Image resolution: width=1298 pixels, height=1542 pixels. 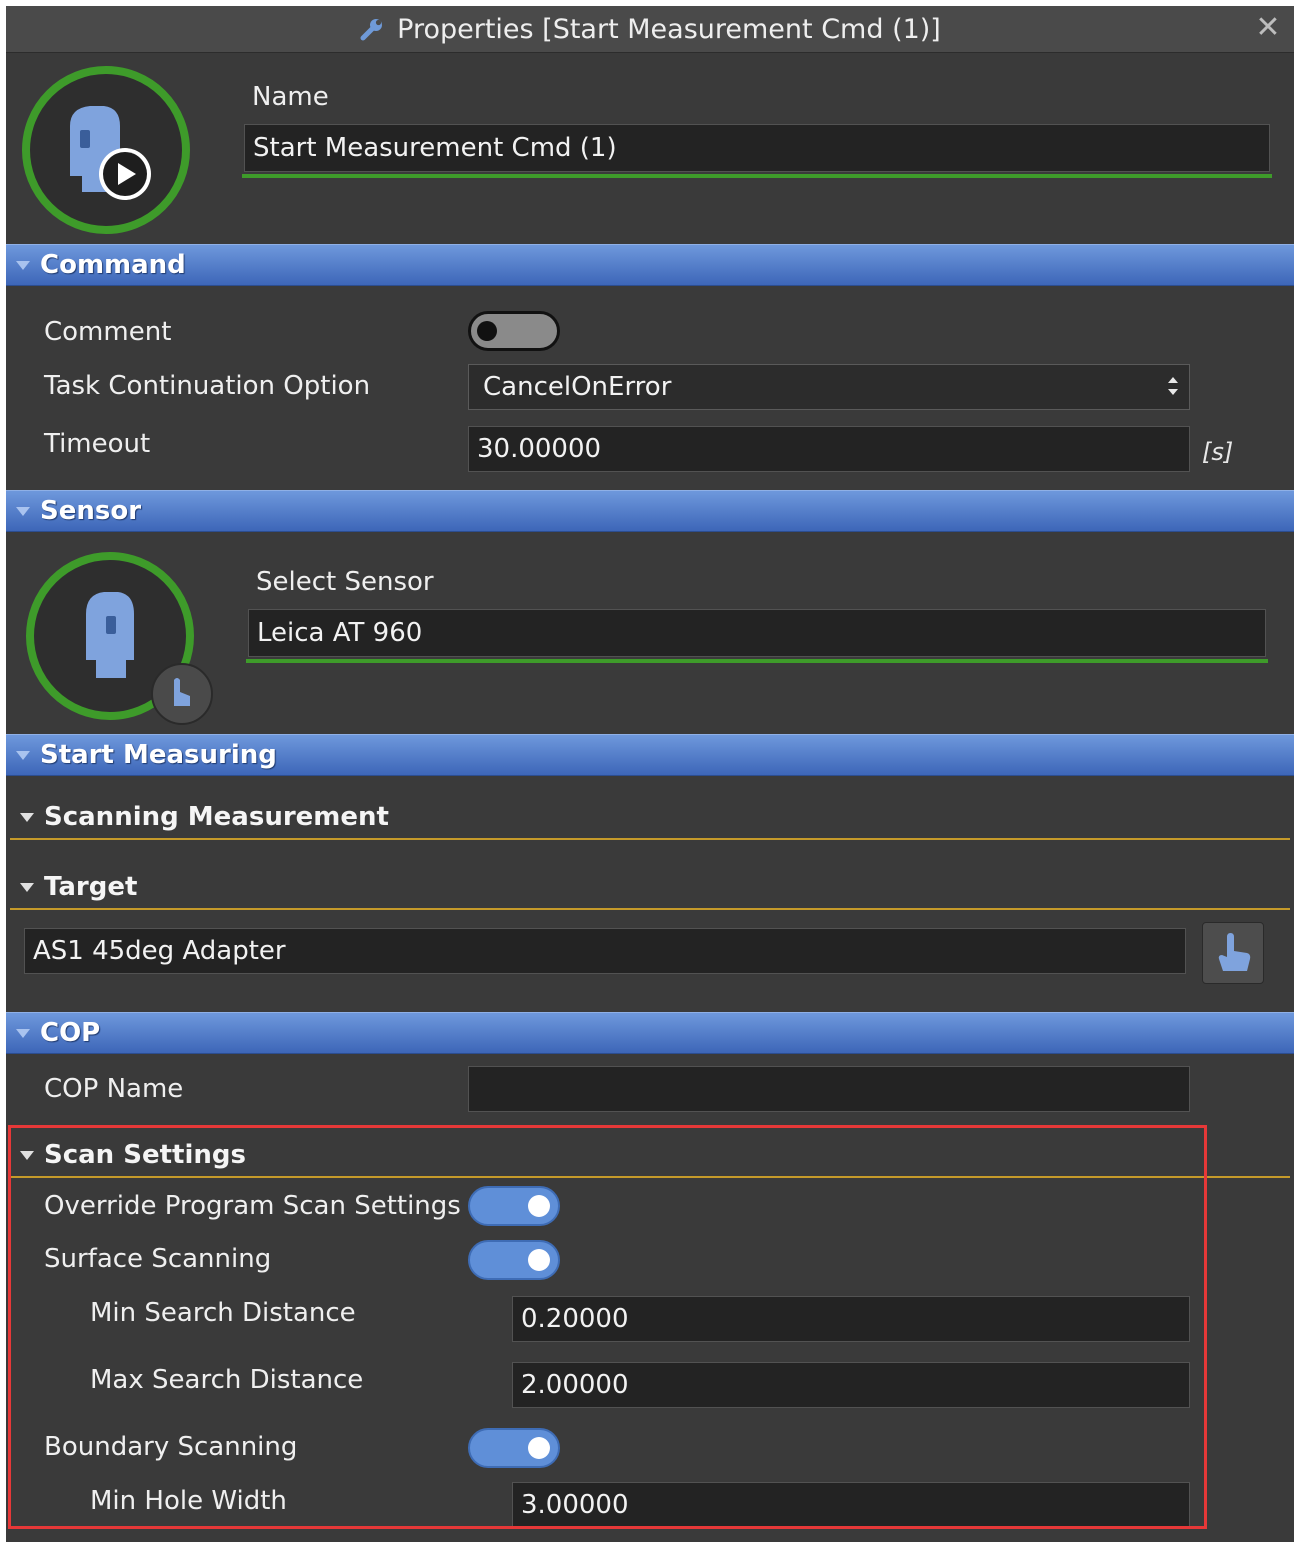 I want to click on boundary-scanning-label: Boundary Scanning, so click(x=171, y=1447).